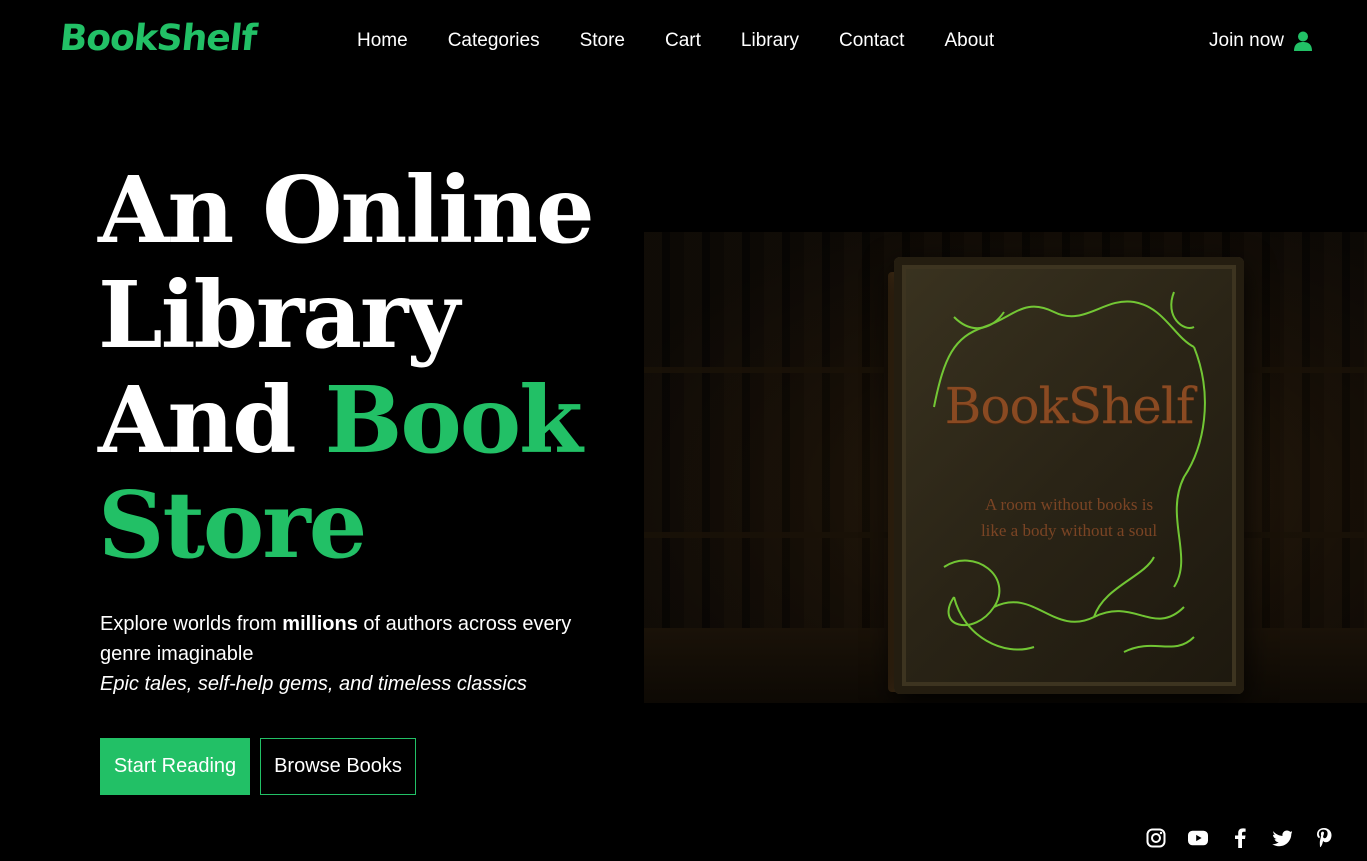 The width and height of the screenshot is (1367, 861). What do you see at coordinates (346, 210) in the screenshot?
I see `headline-line-1: An Online` at bounding box center [346, 210].